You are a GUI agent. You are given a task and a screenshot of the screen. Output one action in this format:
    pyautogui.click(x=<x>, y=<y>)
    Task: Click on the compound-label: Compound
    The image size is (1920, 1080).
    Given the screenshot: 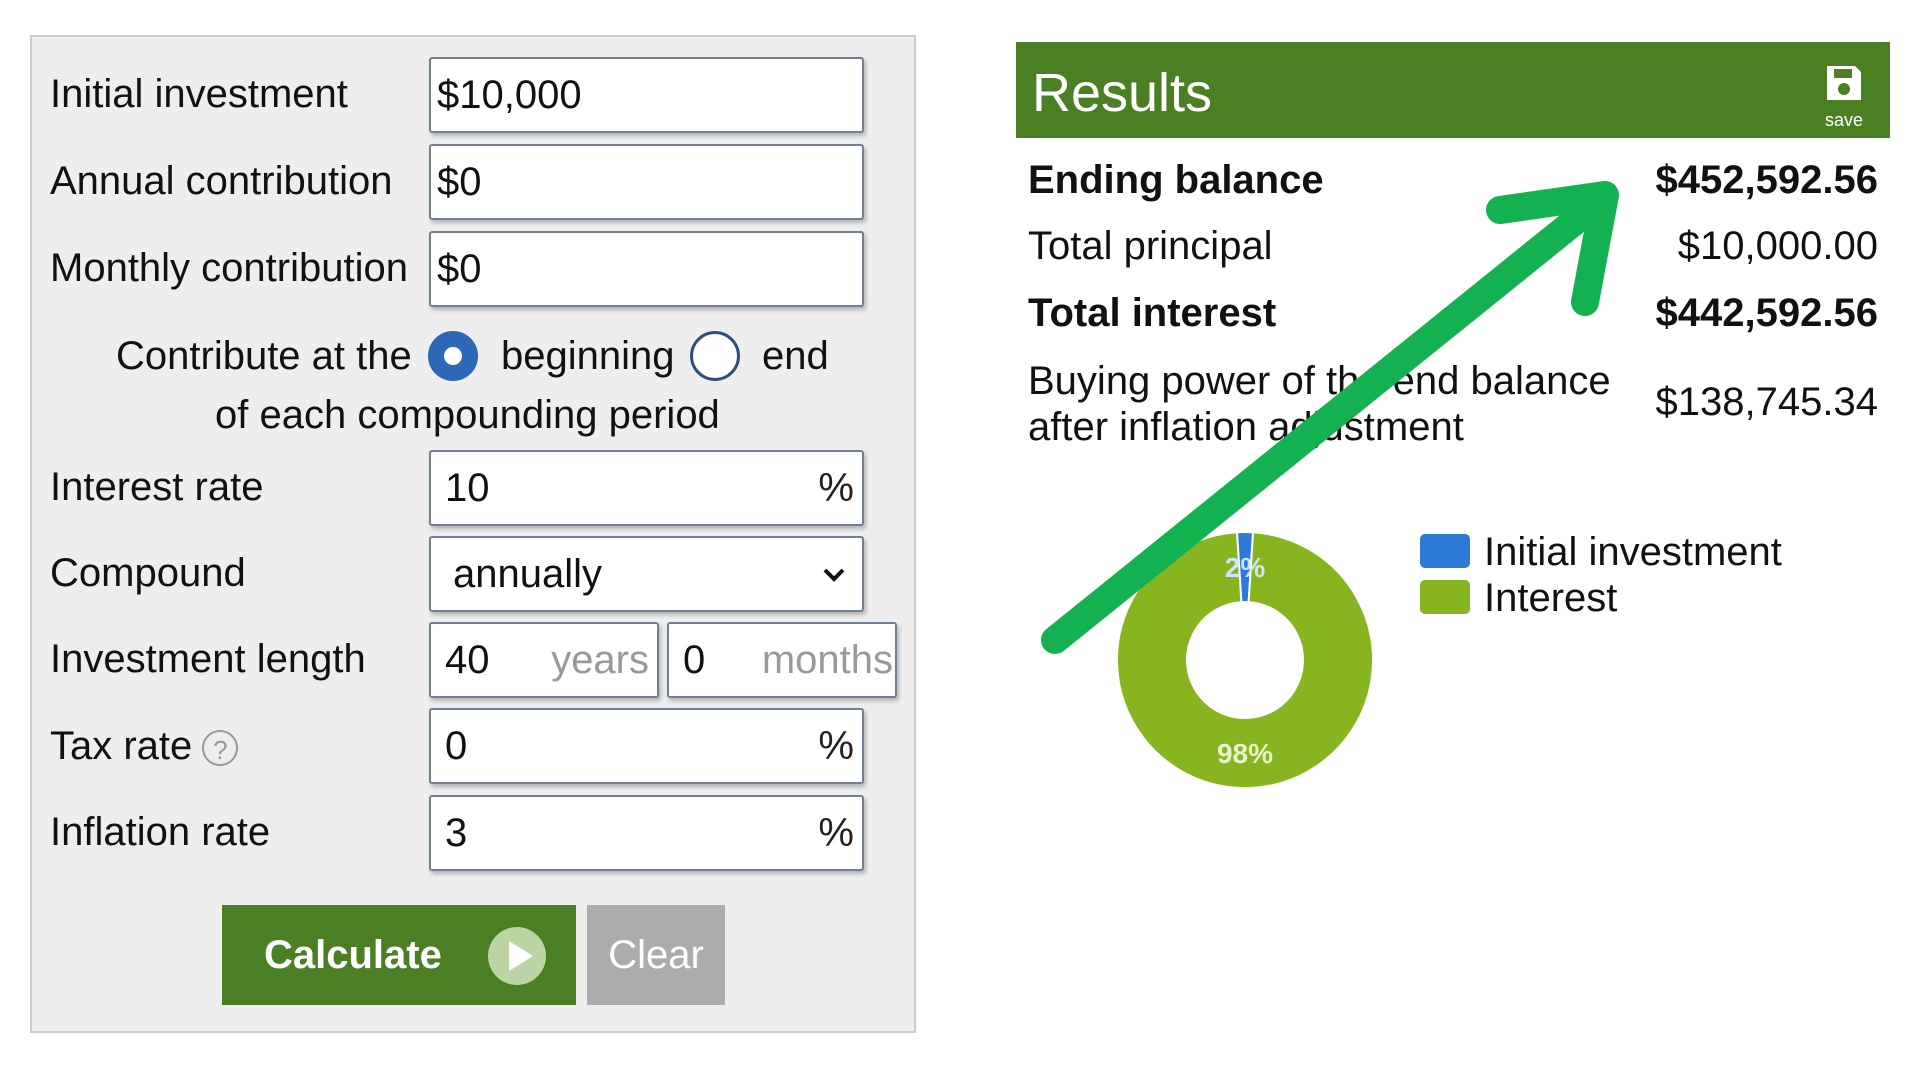 What is the action you would take?
    pyautogui.click(x=148, y=573)
    